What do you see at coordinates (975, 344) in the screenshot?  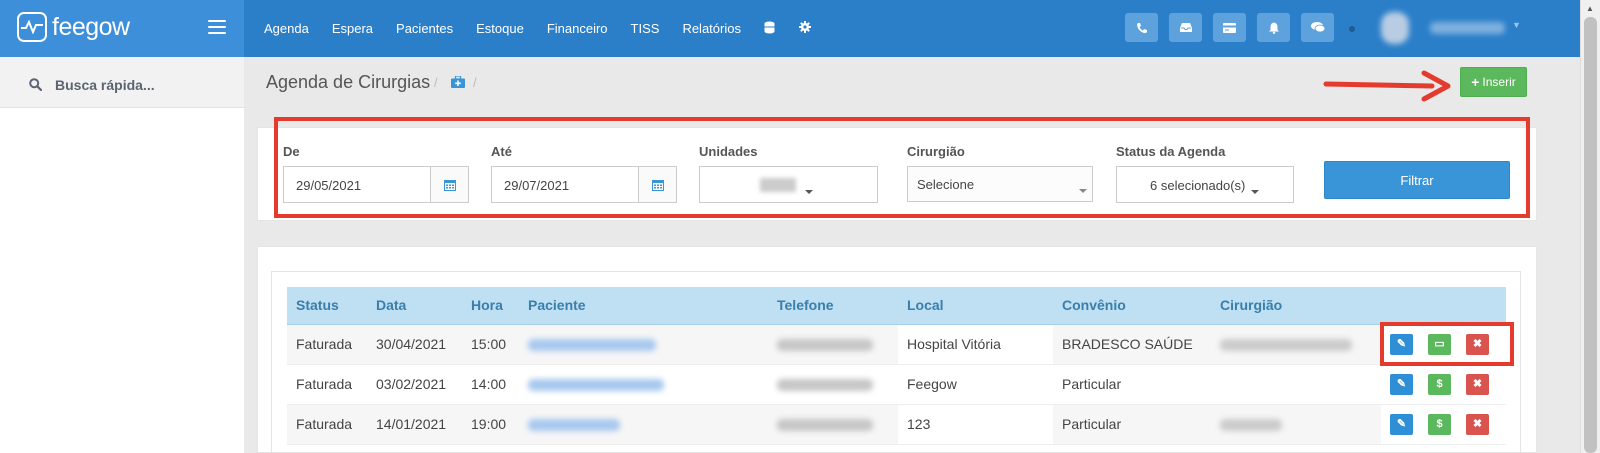 I see `cell-local: Hospital Vitória` at bounding box center [975, 344].